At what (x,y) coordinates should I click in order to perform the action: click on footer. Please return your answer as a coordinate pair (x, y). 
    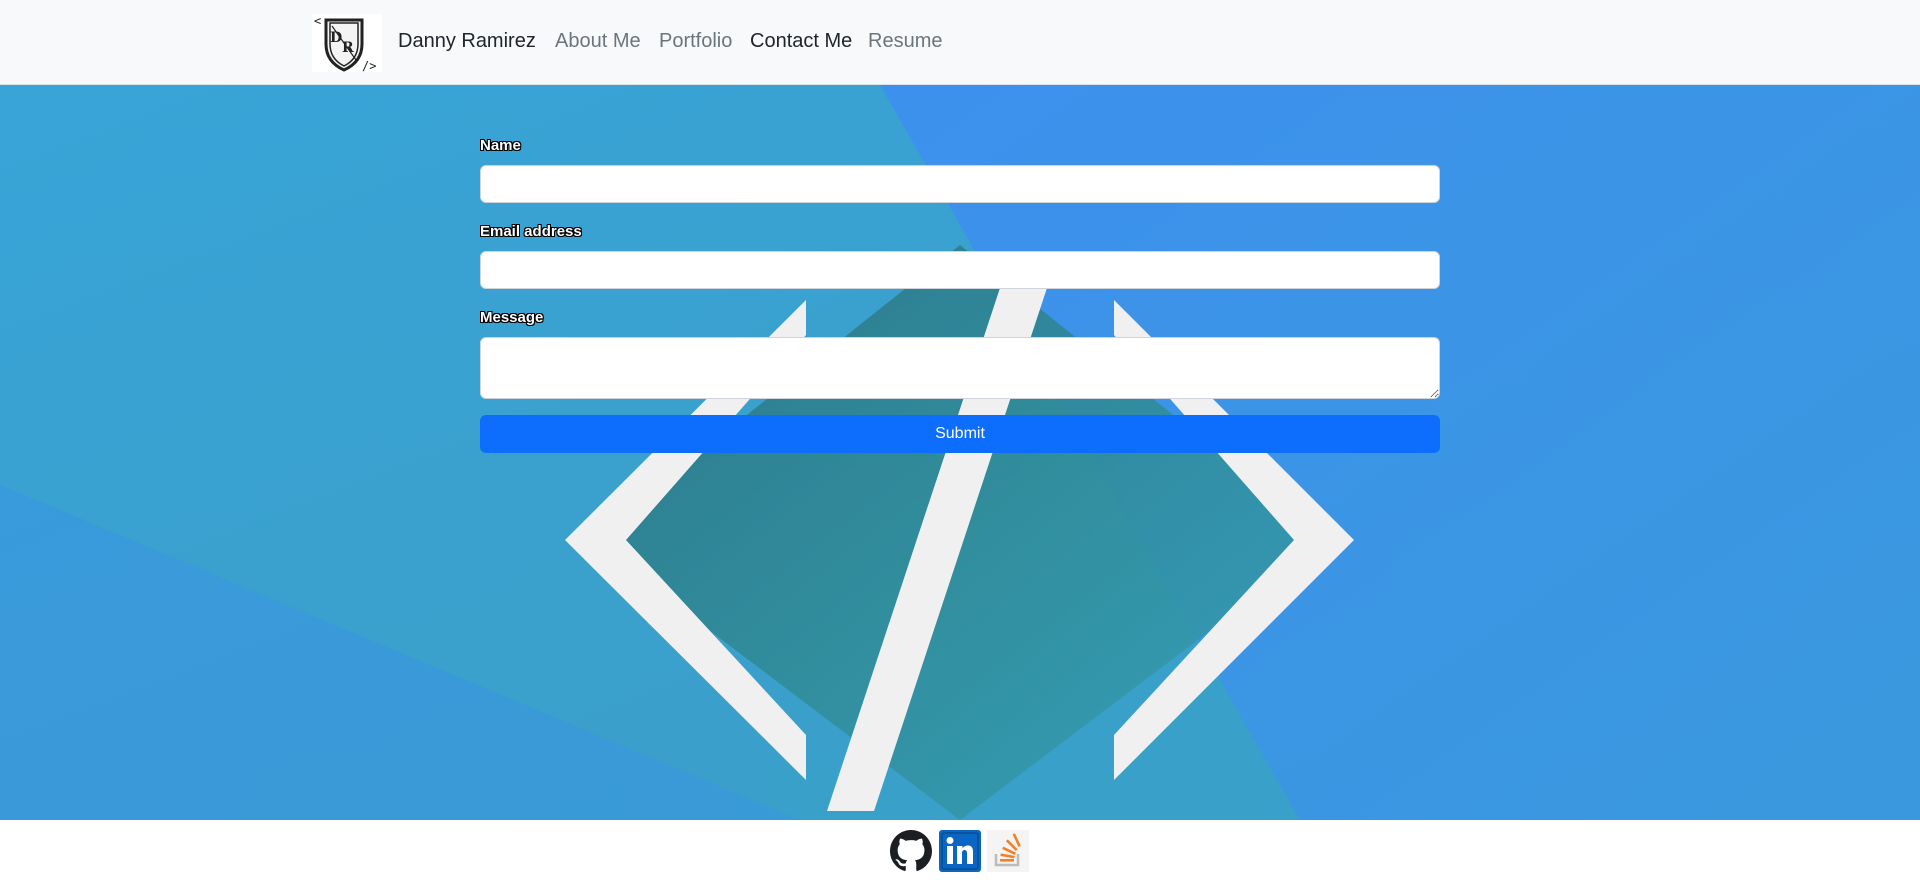
    Looking at the image, I should click on (960, 850).